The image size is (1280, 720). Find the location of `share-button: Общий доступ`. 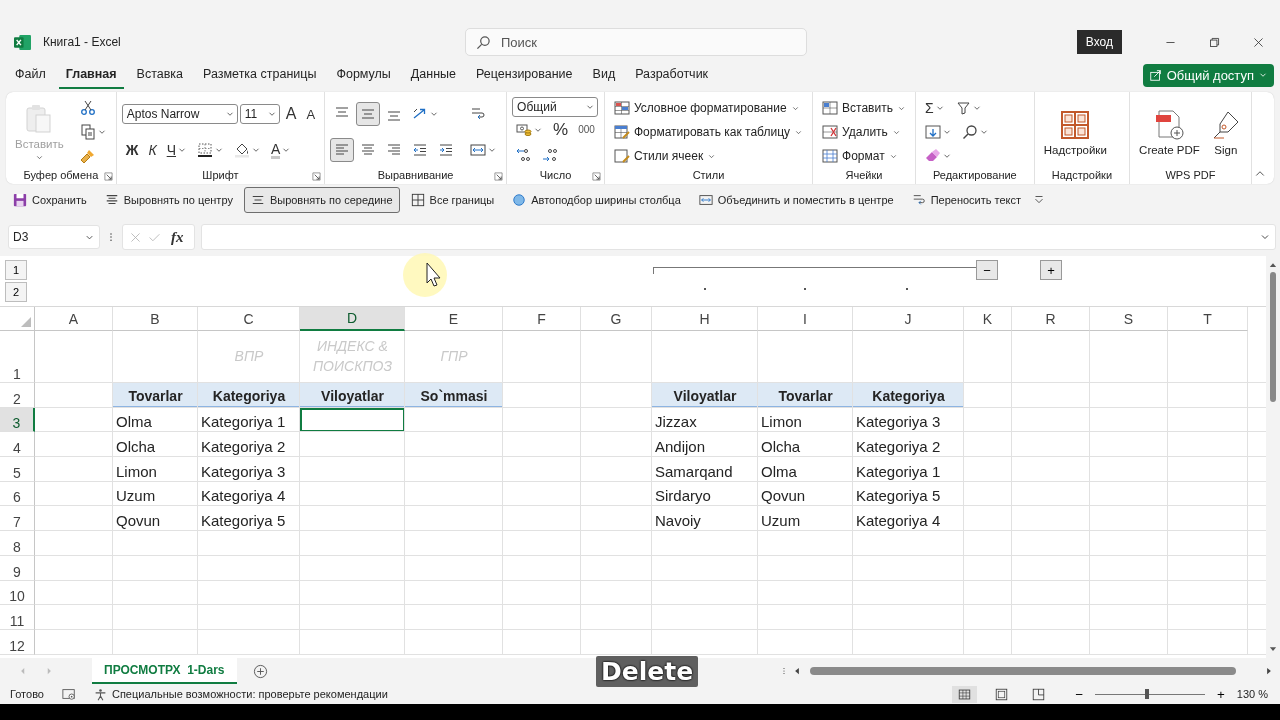

share-button: Общий доступ is located at coordinates (1208, 75).